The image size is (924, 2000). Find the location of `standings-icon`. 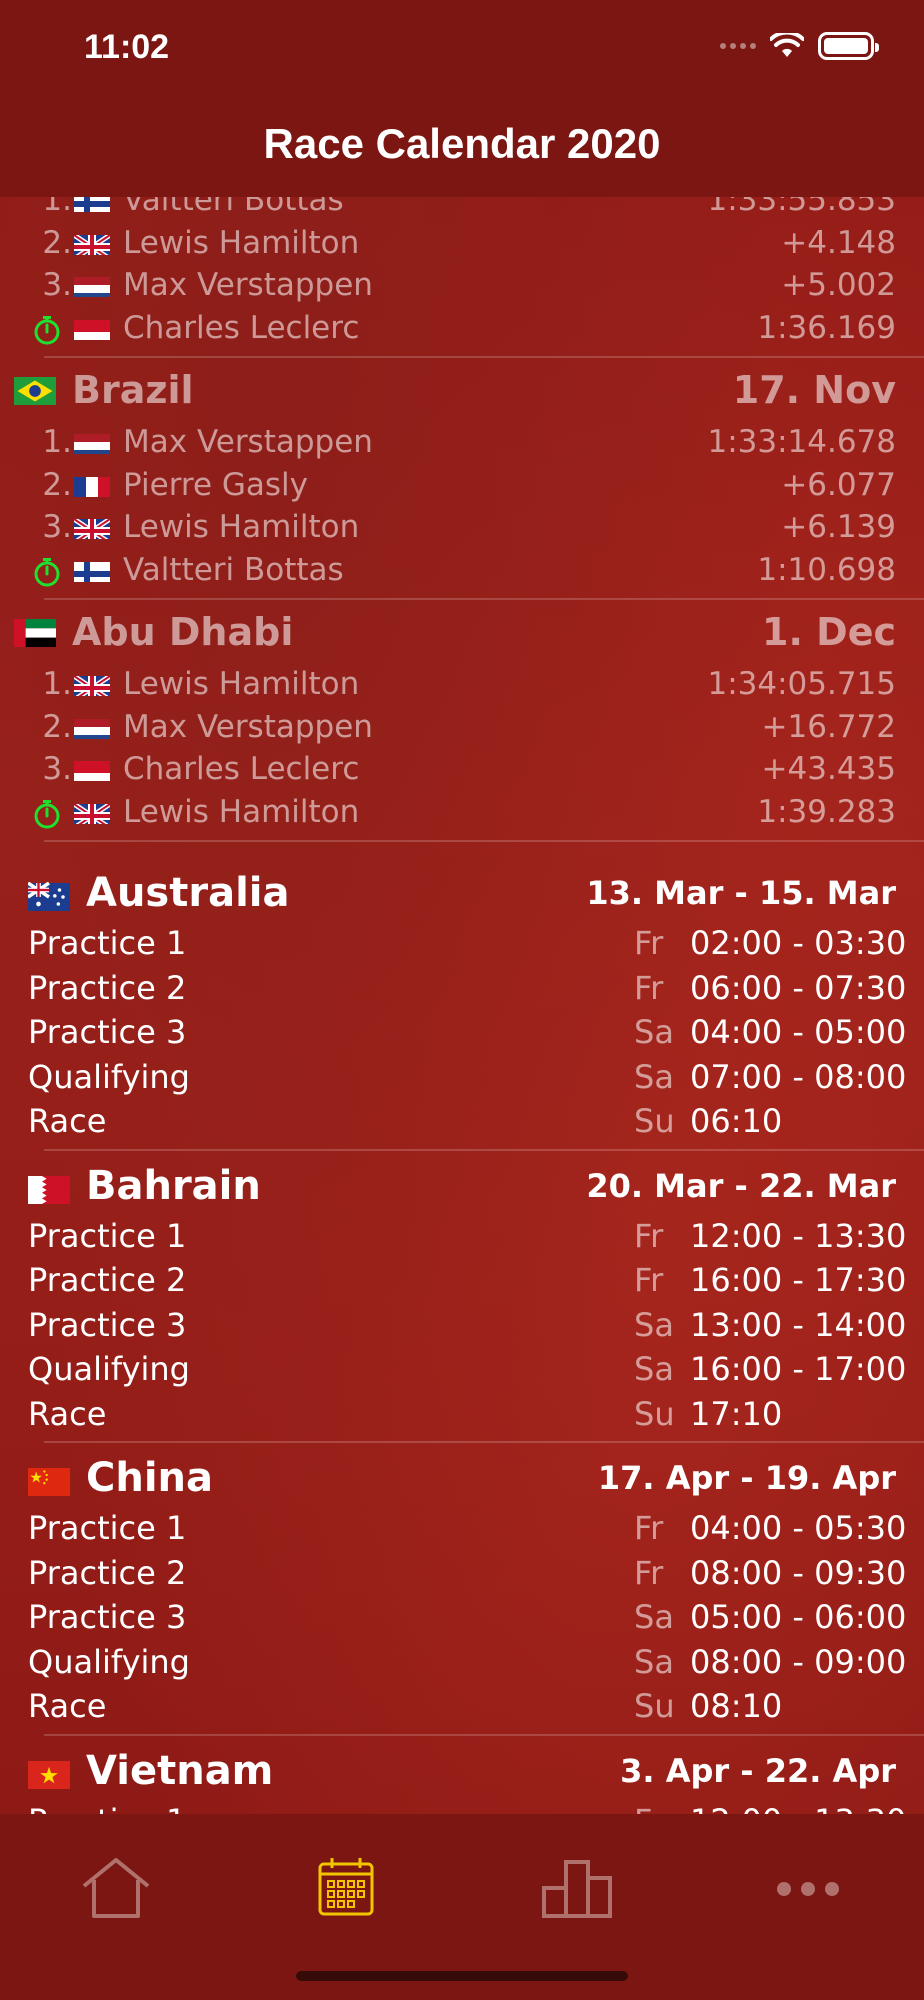

standings-icon is located at coordinates (577, 1889).